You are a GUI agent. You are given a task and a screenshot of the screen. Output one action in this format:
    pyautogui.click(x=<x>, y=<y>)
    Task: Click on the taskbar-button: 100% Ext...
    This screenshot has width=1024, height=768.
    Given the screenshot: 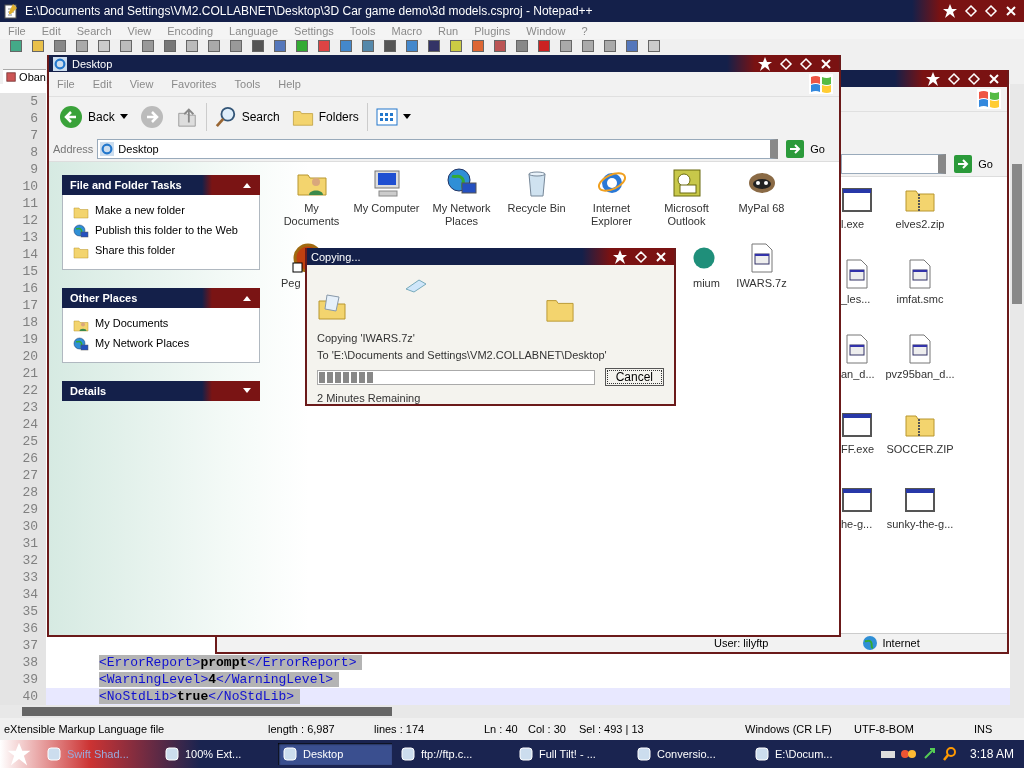 What is the action you would take?
    pyautogui.click(x=217, y=754)
    